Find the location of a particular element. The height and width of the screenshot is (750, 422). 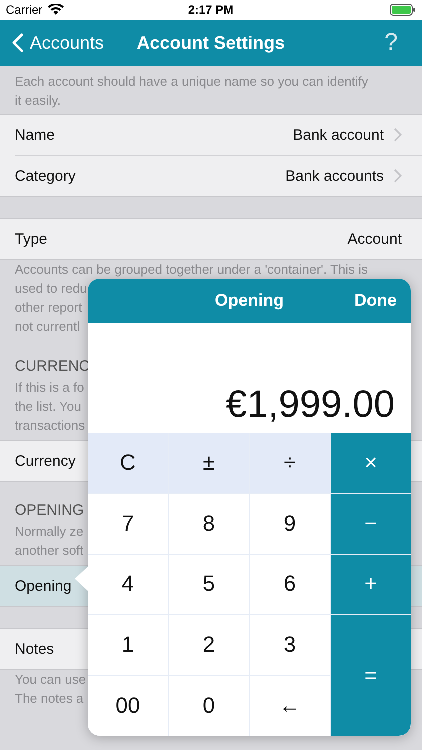

calculator-key: 4 is located at coordinates (128, 584).